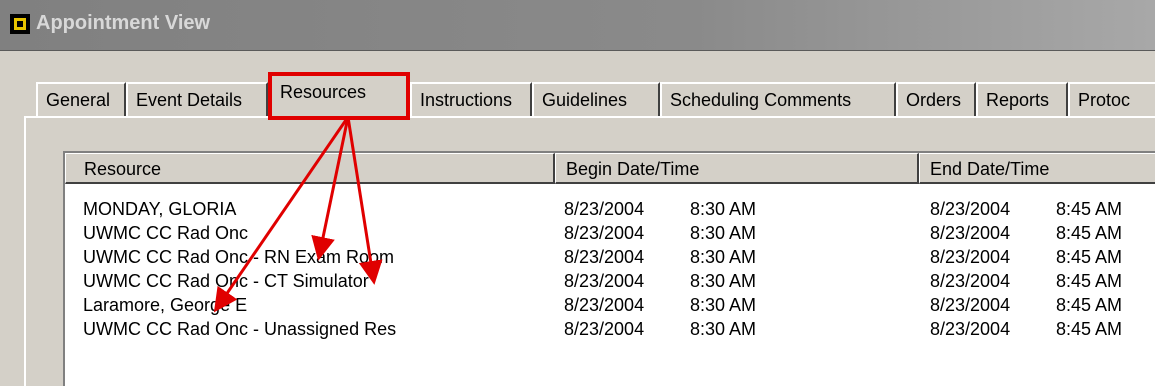 This screenshot has height=386, width=1155. I want to click on resource-cell: Laramore, George E, so click(165, 305).